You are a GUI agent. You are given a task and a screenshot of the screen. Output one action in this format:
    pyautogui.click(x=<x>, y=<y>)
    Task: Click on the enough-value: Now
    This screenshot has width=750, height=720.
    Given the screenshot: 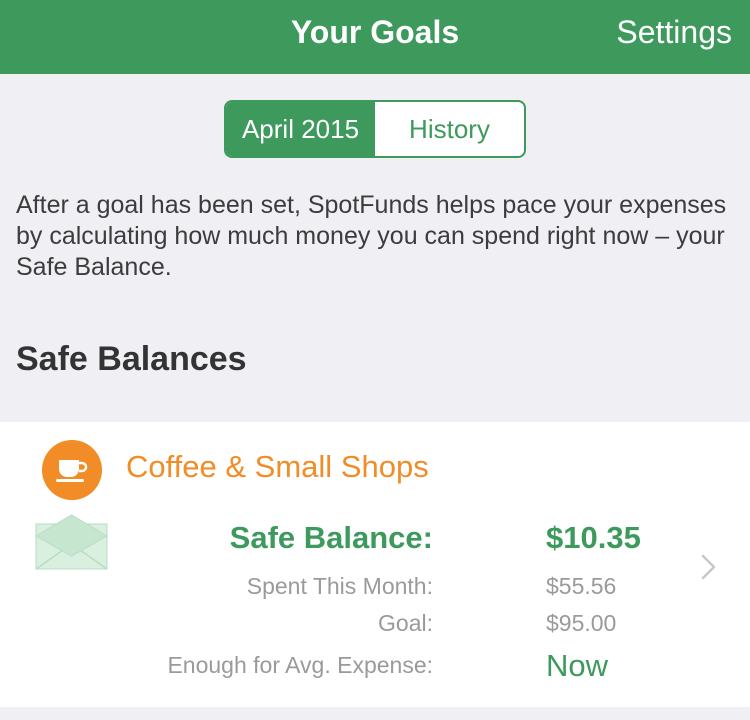 What is the action you would take?
    pyautogui.click(x=577, y=665)
    